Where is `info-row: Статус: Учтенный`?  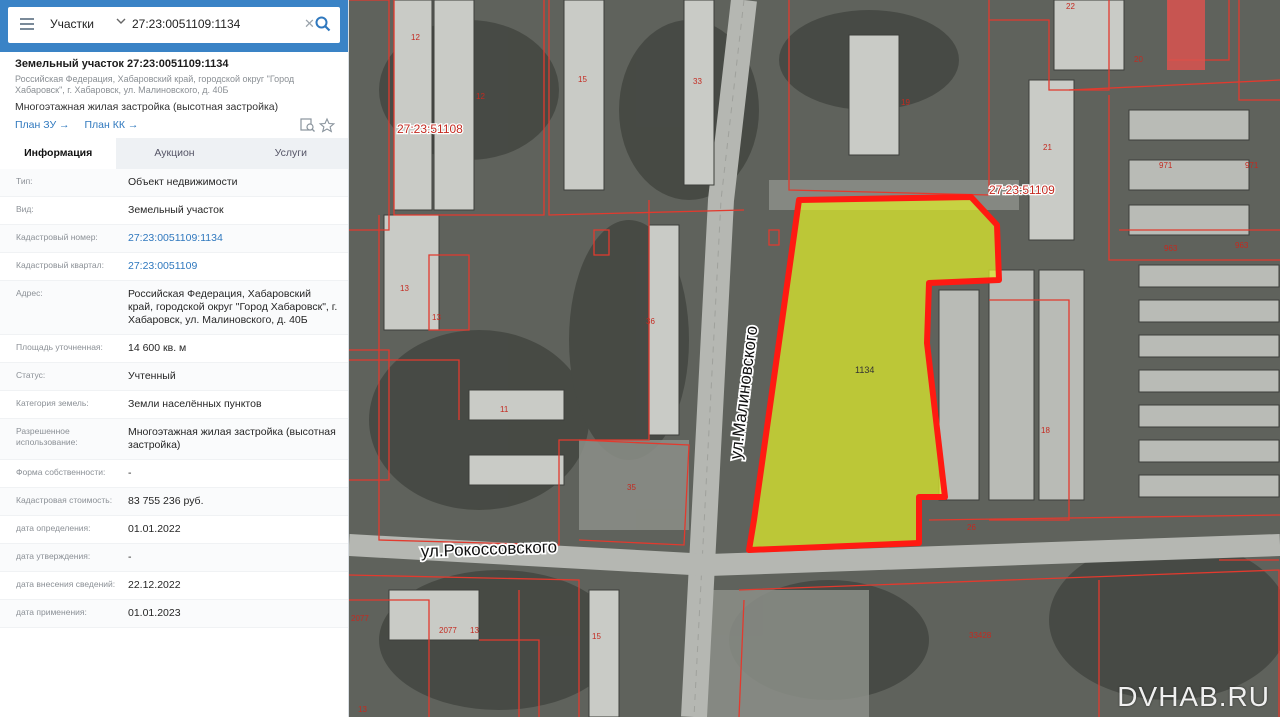
info-row: Статус: Учтенный is located at coordinates (174, 377).